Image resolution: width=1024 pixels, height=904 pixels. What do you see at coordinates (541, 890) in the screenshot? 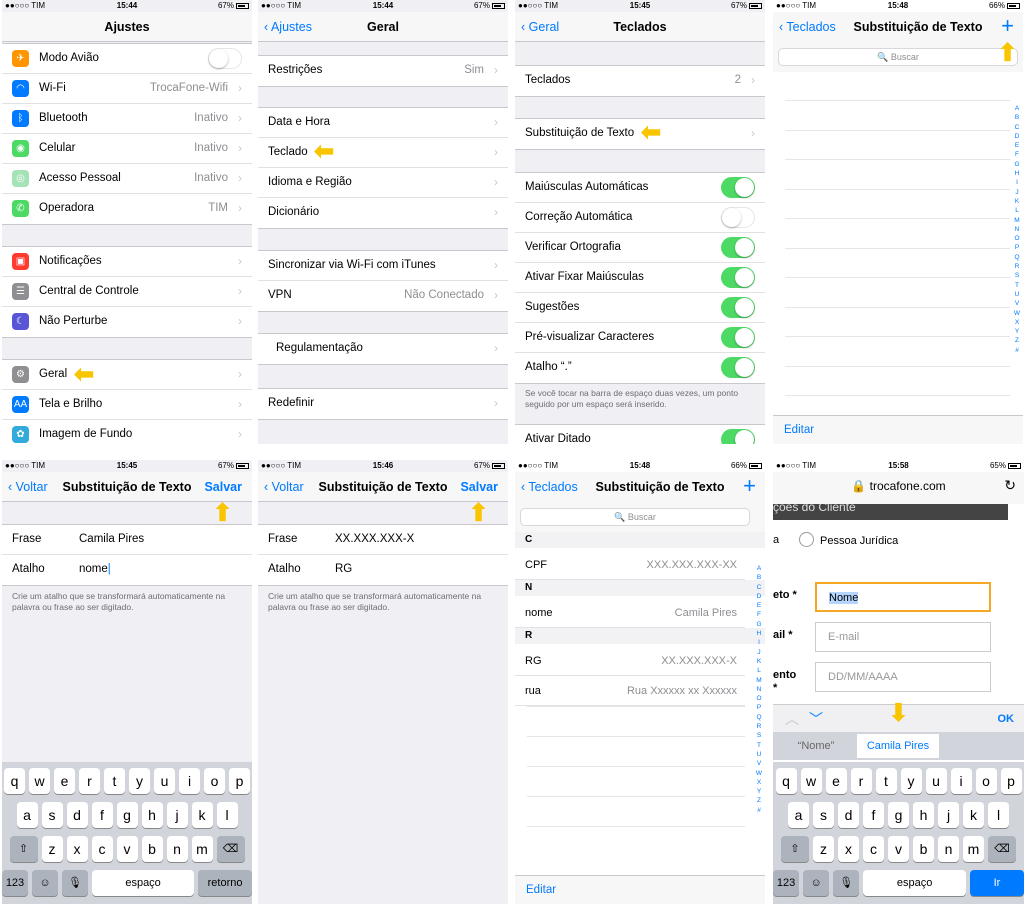
I see `edit-button: Editar` at bounding box center [541, 890].